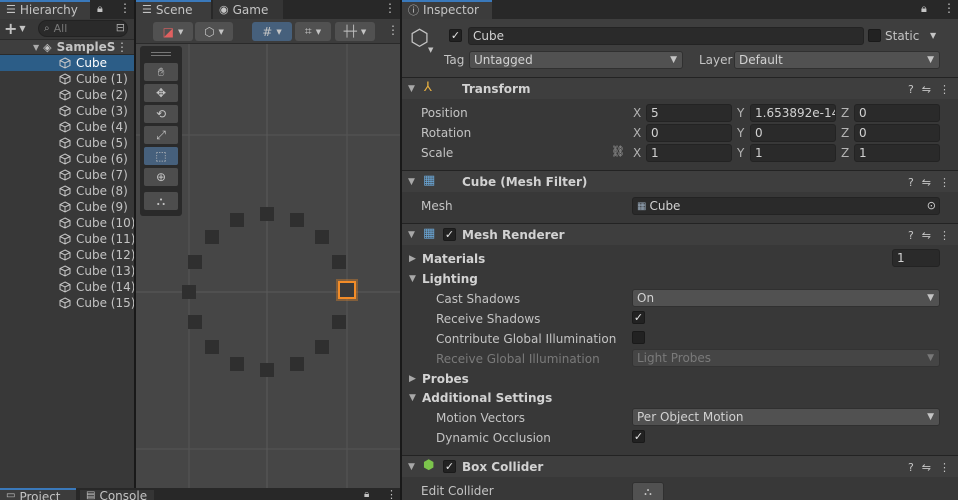 The height and width of the screenshot is (500, 958). I want to click on position-y-field: 1.653892e-14, so click(793, 113).